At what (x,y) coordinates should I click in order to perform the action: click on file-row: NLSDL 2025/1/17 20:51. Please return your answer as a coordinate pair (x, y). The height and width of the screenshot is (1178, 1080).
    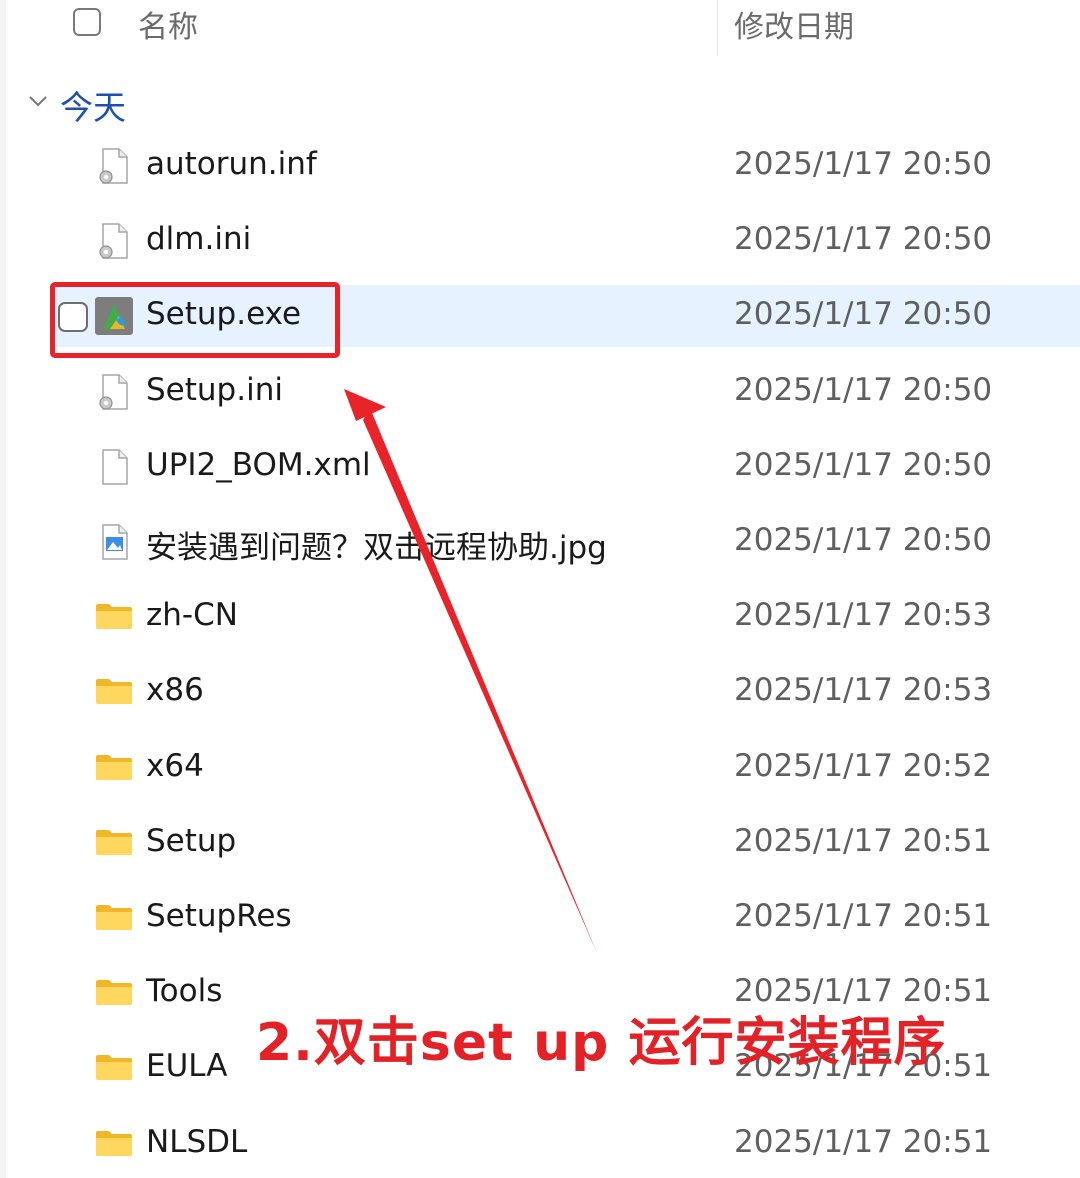
    Looking at the image, I should click on (540, 1144).